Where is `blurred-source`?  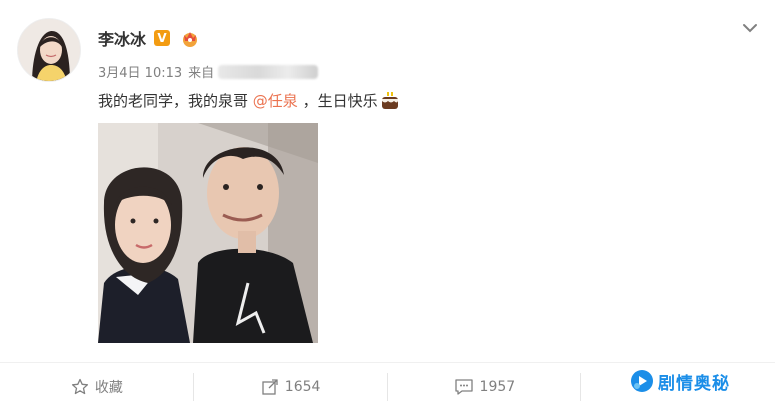
blurred-source is located at coordinates (268, 71).